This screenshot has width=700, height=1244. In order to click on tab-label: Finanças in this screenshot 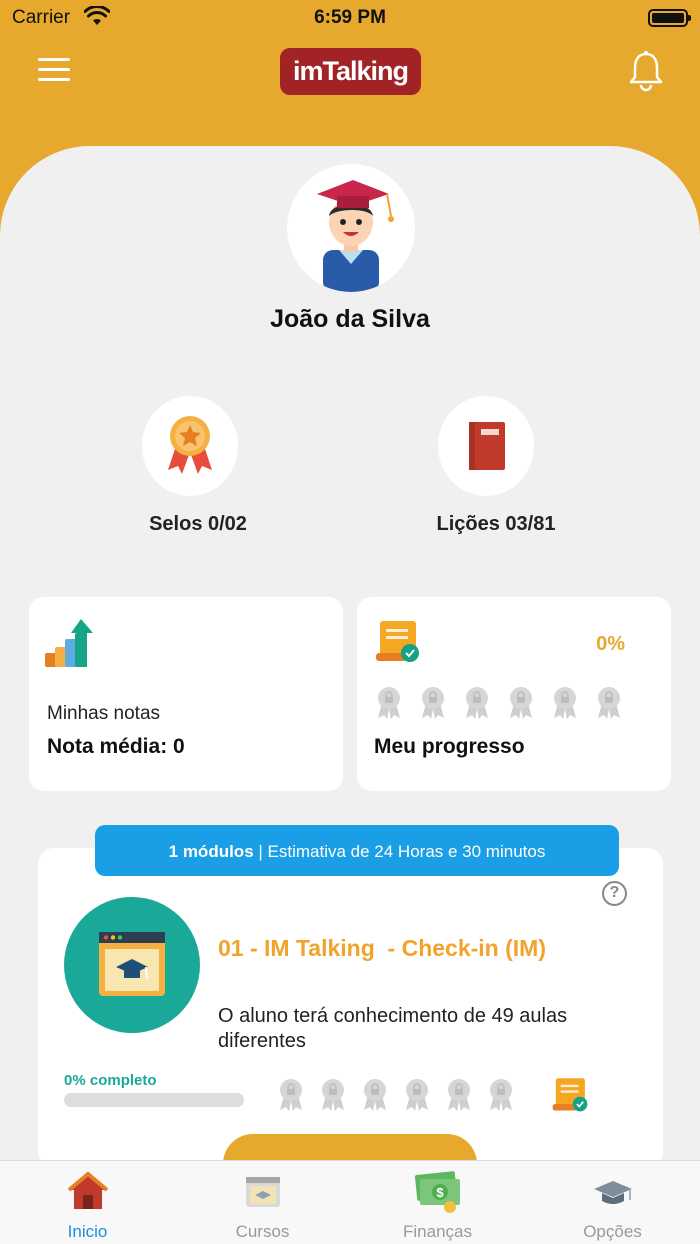, I will do `click(437, 1231)`.